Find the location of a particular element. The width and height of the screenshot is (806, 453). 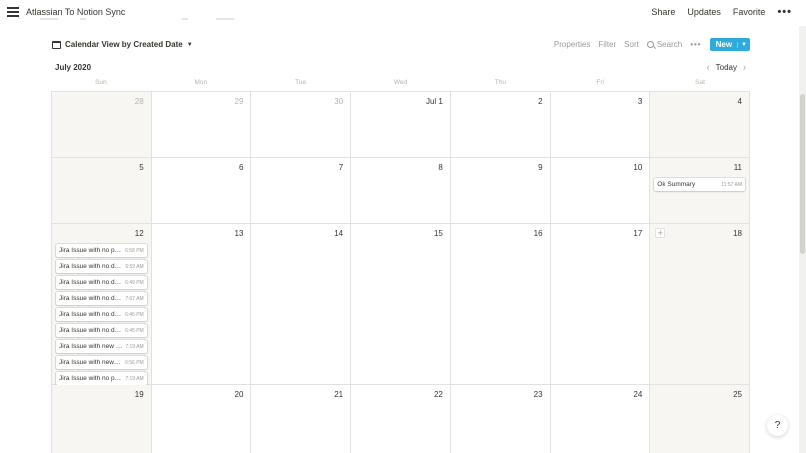

calendar-day-cell: 25 is located at coordinates (700, 419).